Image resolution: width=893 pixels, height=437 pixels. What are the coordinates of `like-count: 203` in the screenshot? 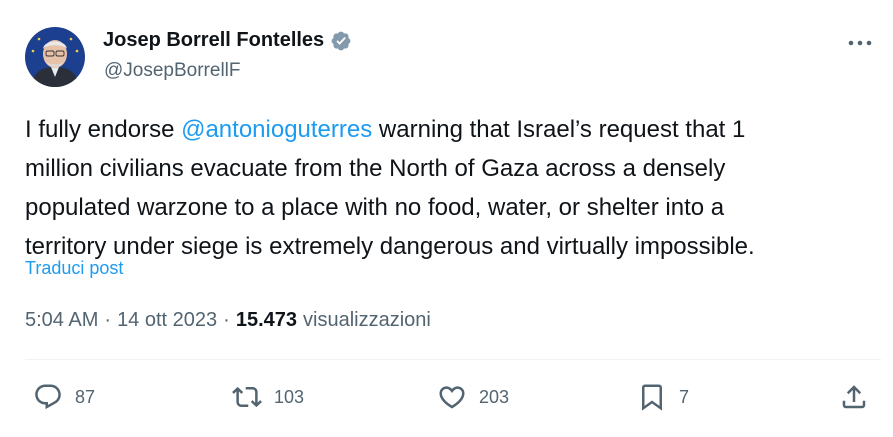 It's located at (494, 396).